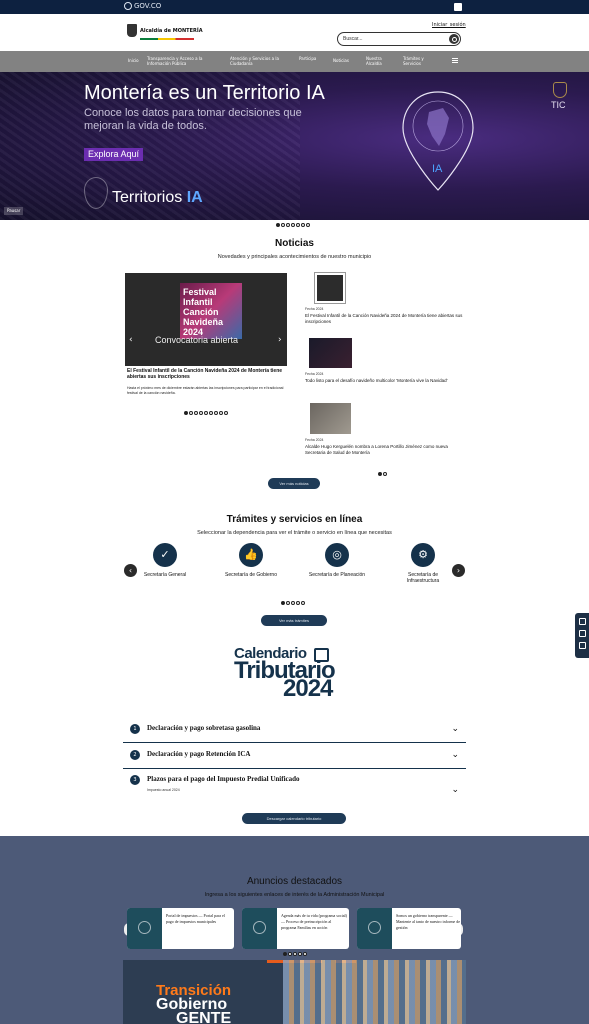  I want to click on tramites-dots, so click(293, 603).